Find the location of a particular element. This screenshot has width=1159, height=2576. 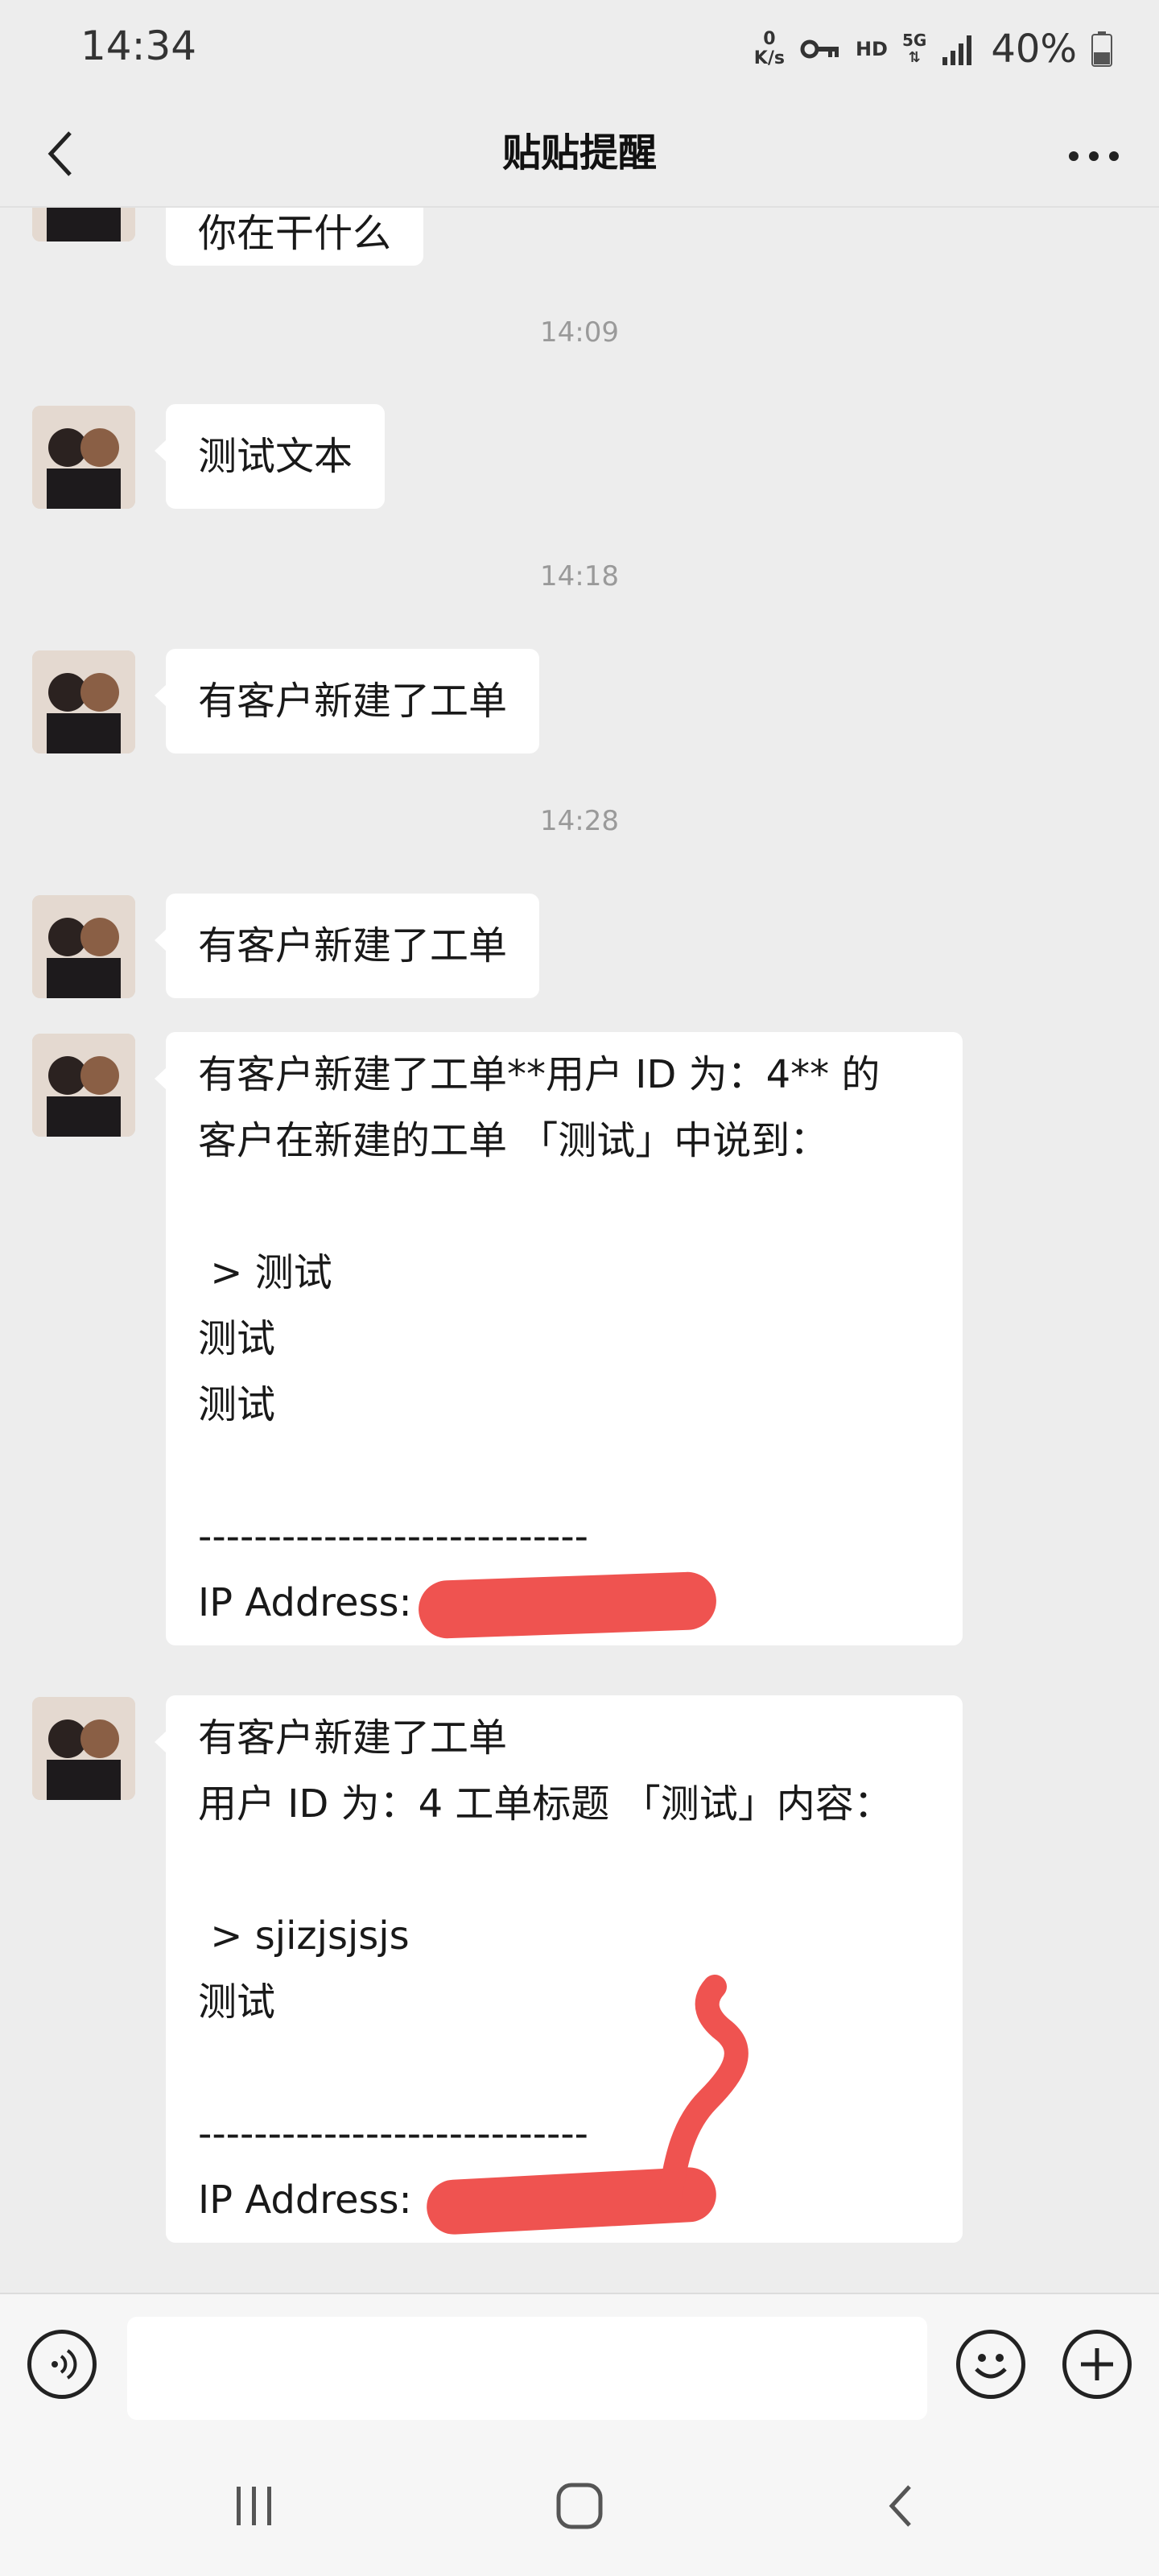

nav-back-button is located at coordinates (901, 2506).